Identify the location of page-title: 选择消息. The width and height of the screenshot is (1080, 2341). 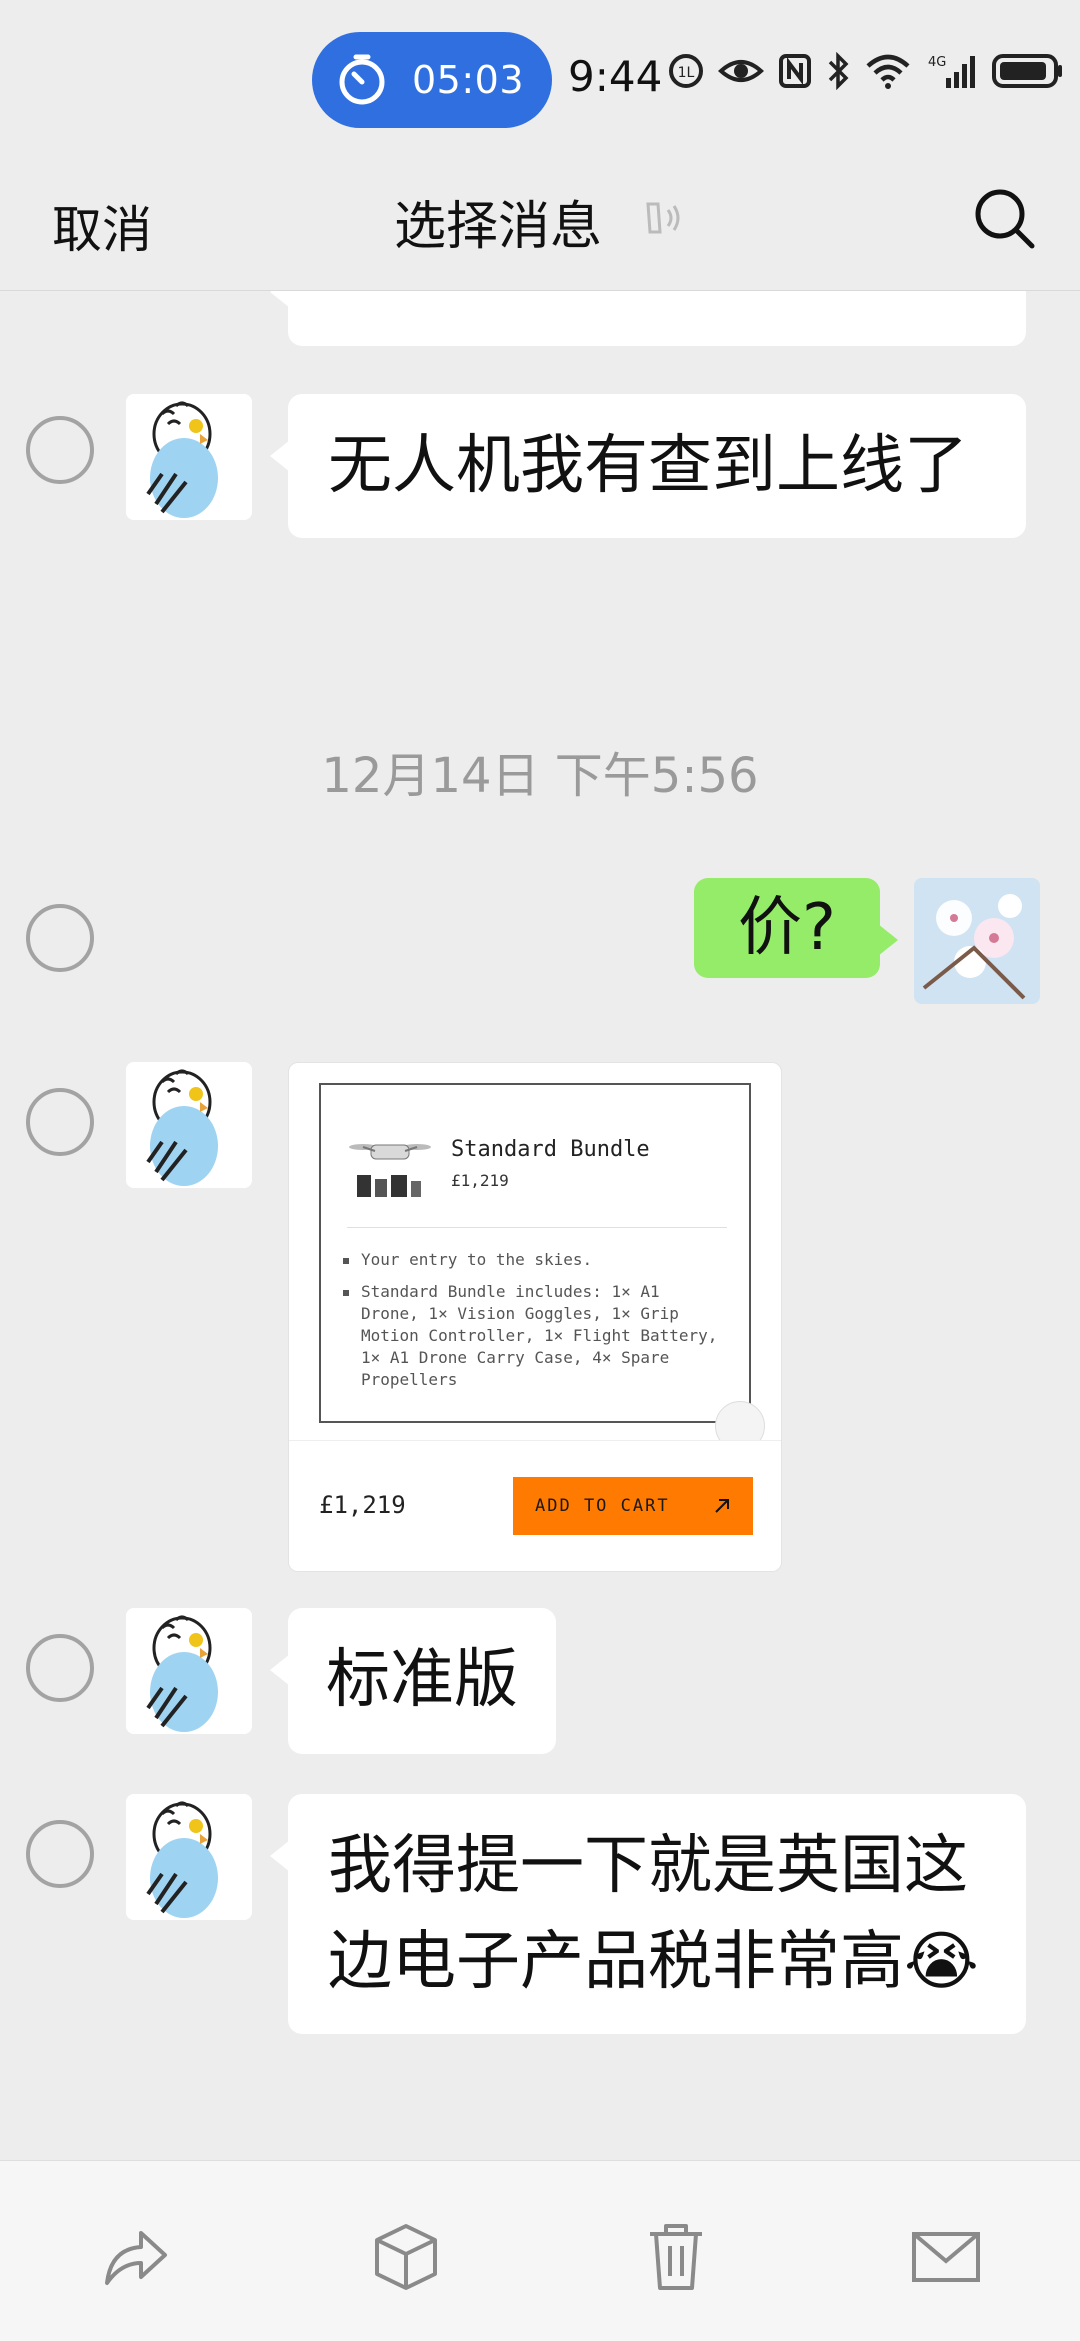
(498, 227).